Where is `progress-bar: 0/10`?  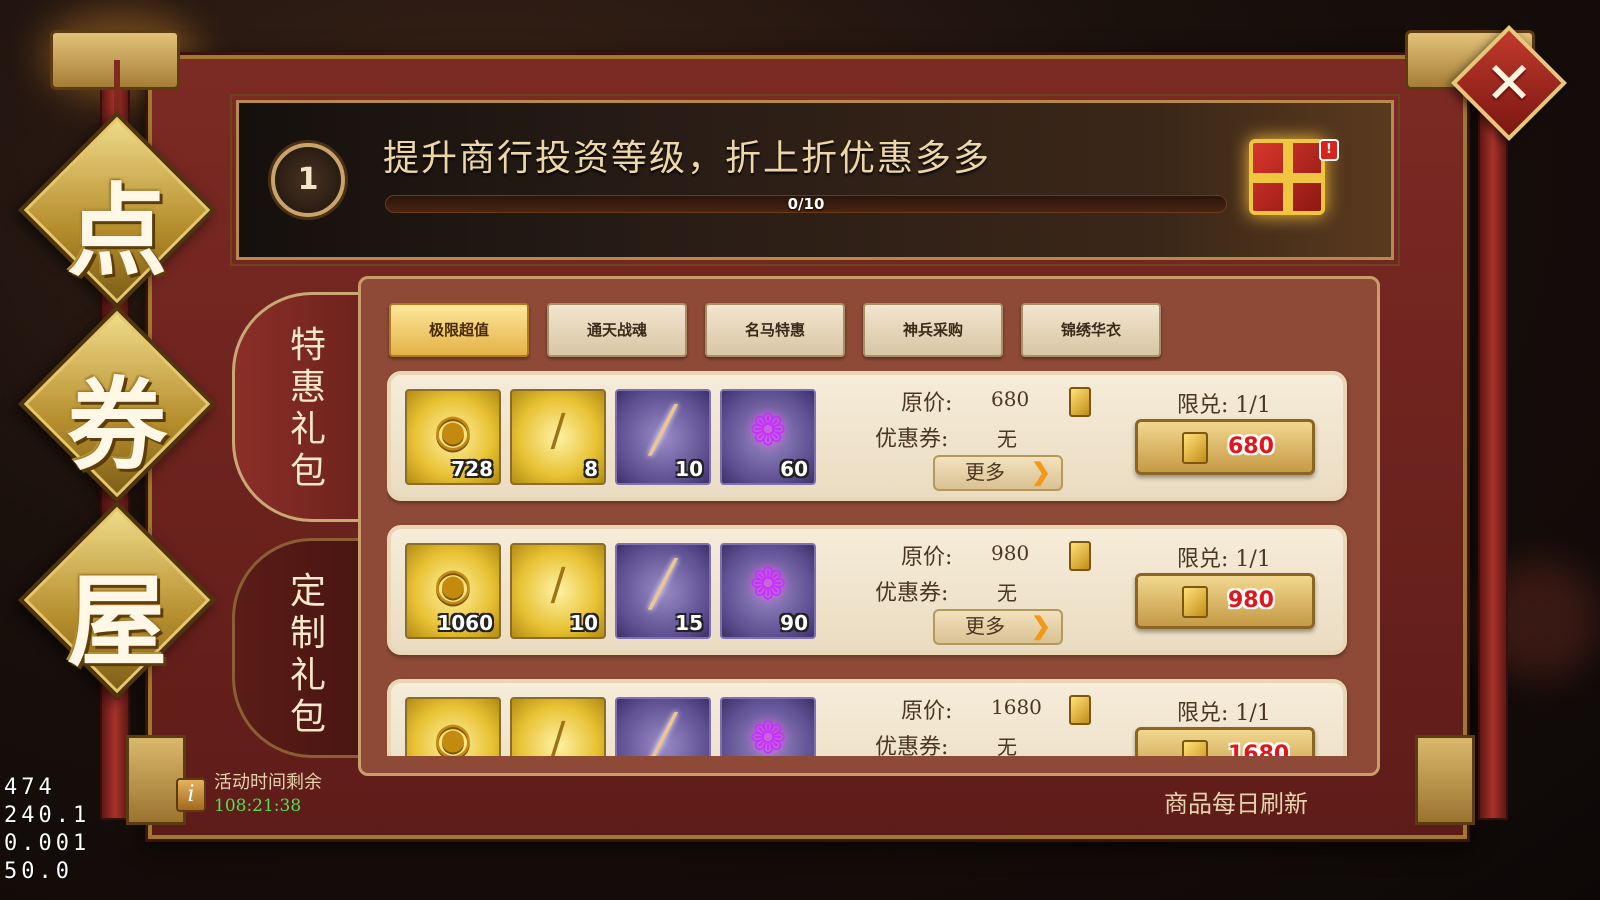 progress-bar: 0/10 is located at coordinates (806, 204).